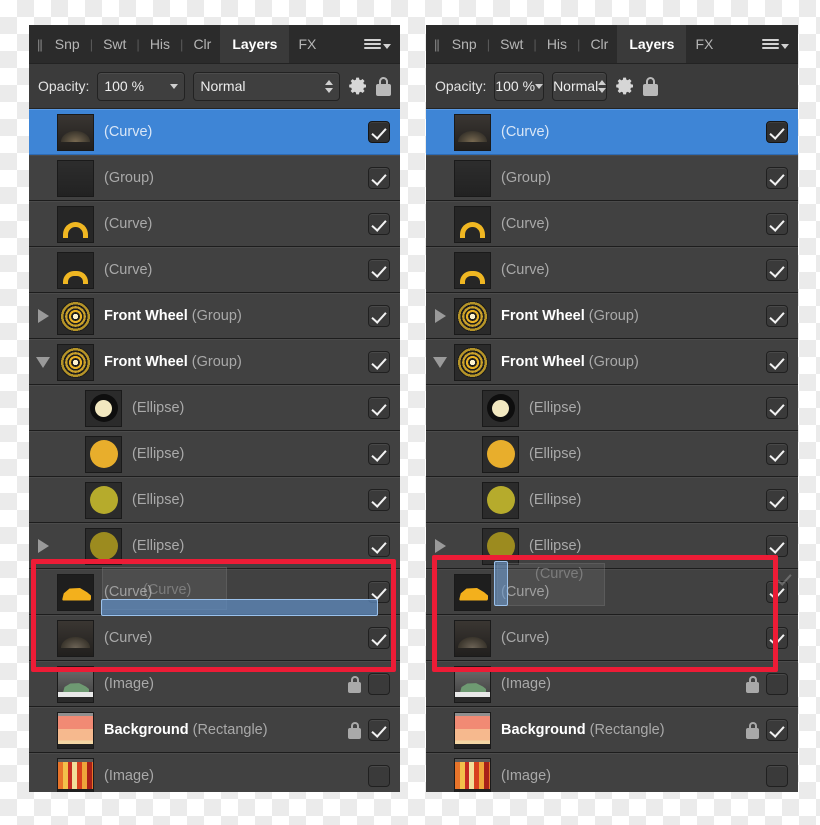 This screenshot has width=820, height=825. What do you see at coordinates (146, 730) in the screenshot?
I see `layer-name: Background` at bounding box center [146, 730].